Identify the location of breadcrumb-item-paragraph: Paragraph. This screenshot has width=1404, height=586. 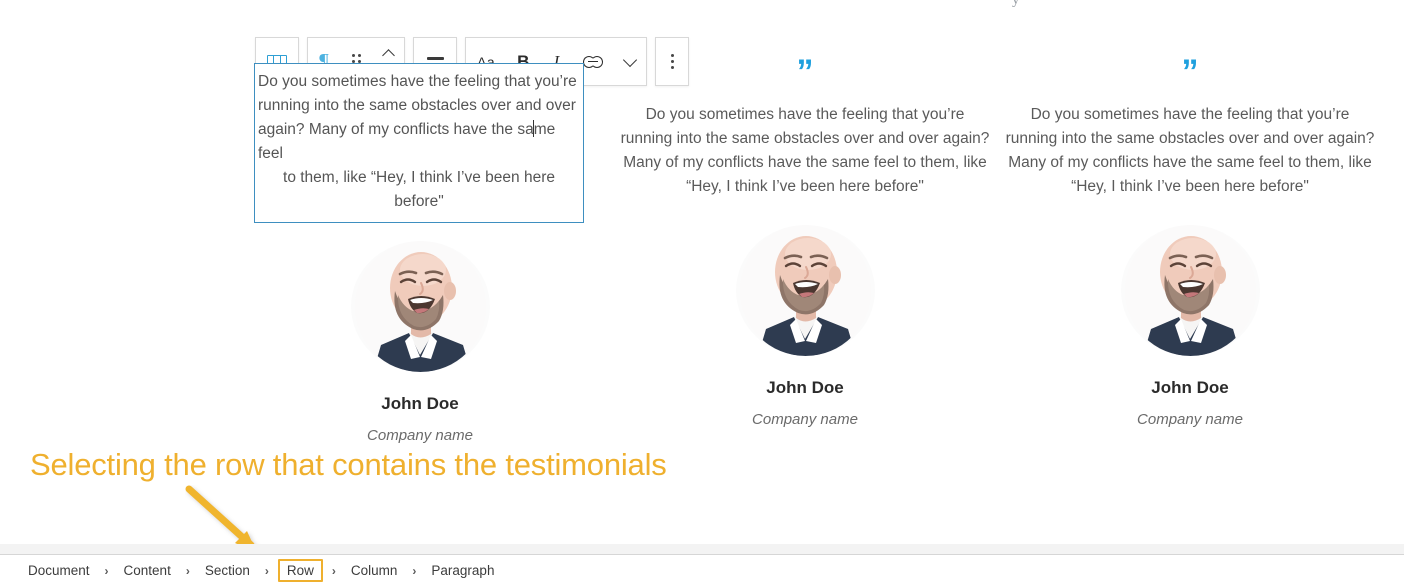
(462, 570).